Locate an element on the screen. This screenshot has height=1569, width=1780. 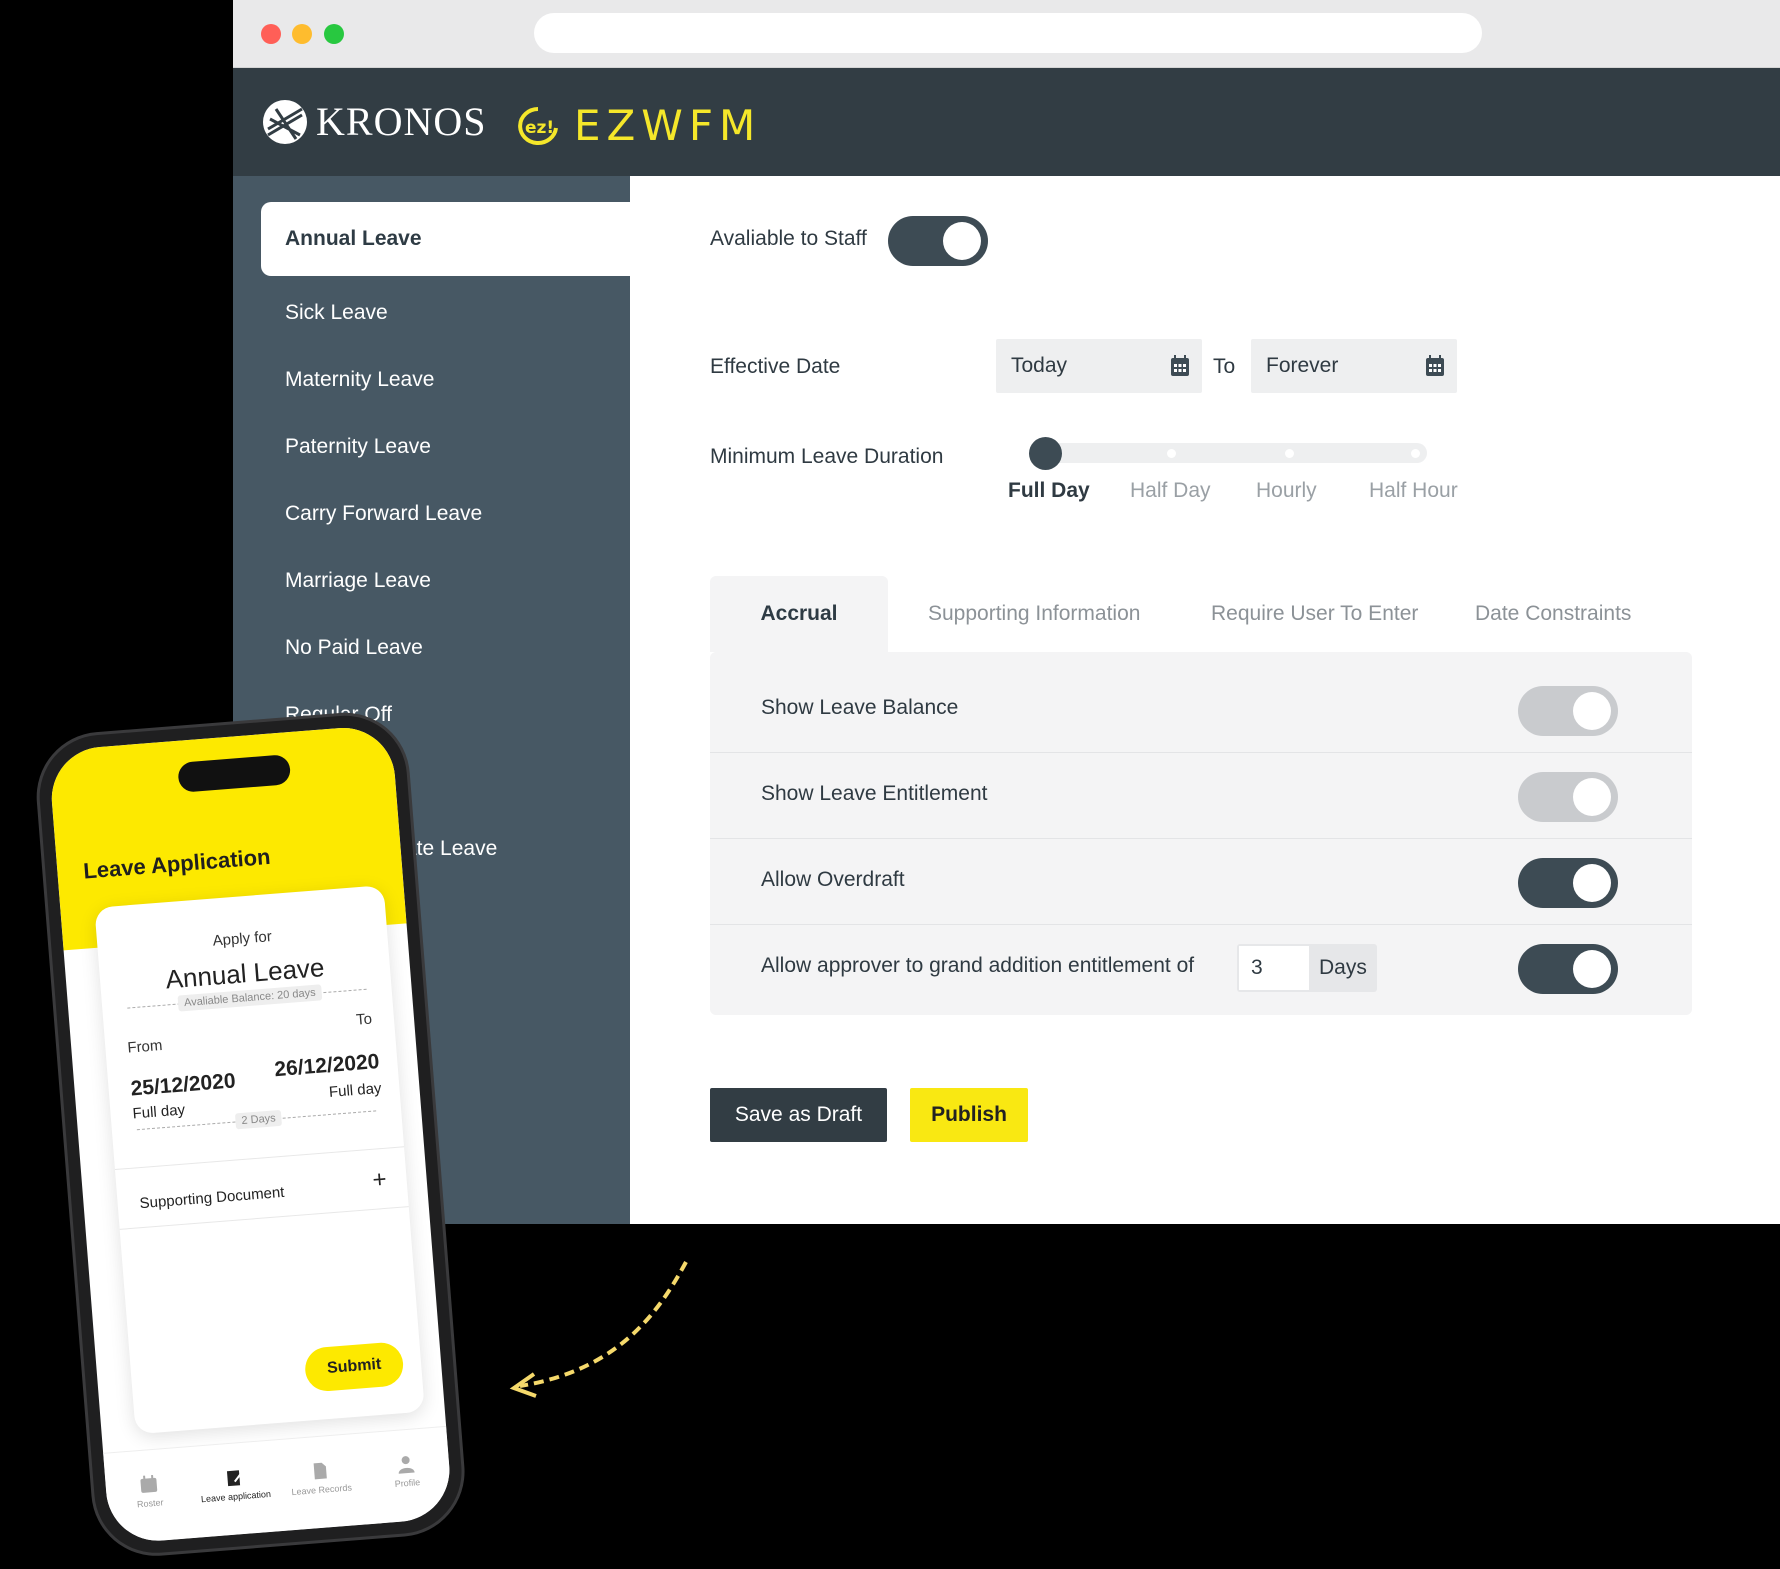
duration-option-hourly: Hourly is located at coordinates (1286, 491).